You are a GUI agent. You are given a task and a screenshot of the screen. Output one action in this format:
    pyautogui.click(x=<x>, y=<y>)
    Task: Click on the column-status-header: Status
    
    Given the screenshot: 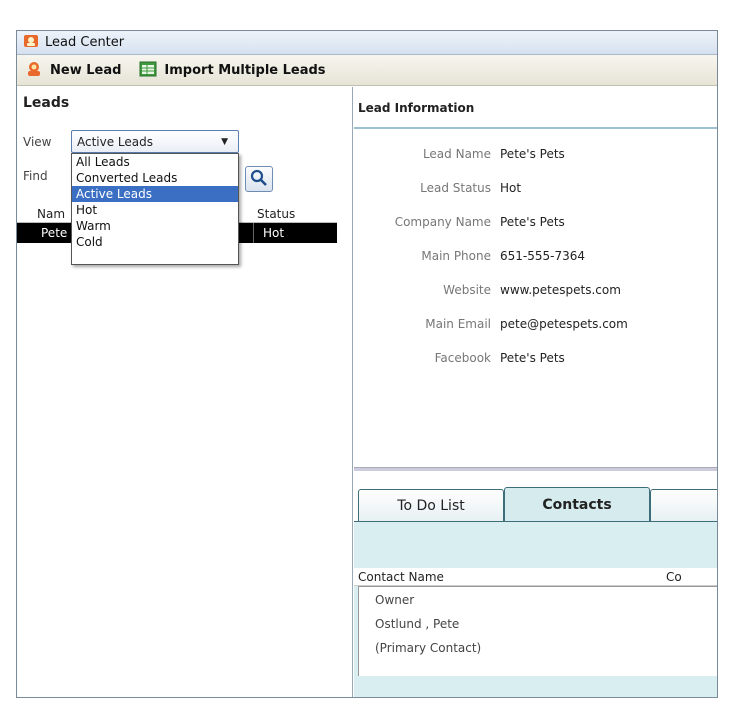 What is the action you would take?
    pyautogui.click(x=276, y=214)
    